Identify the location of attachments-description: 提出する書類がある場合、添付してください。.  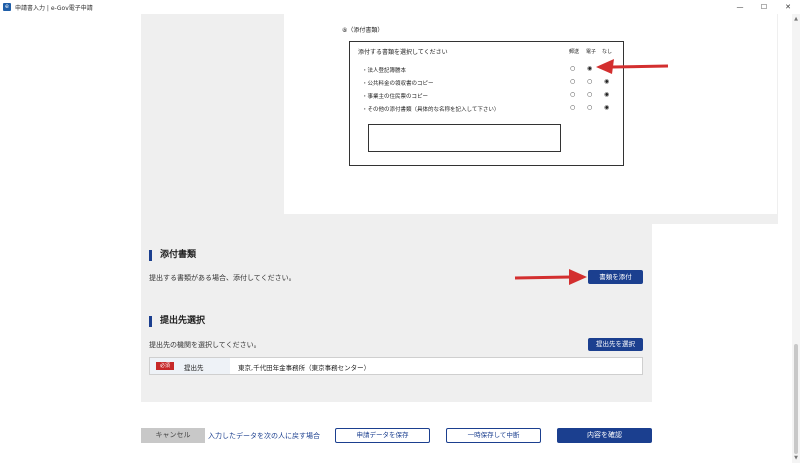
(222, 278).